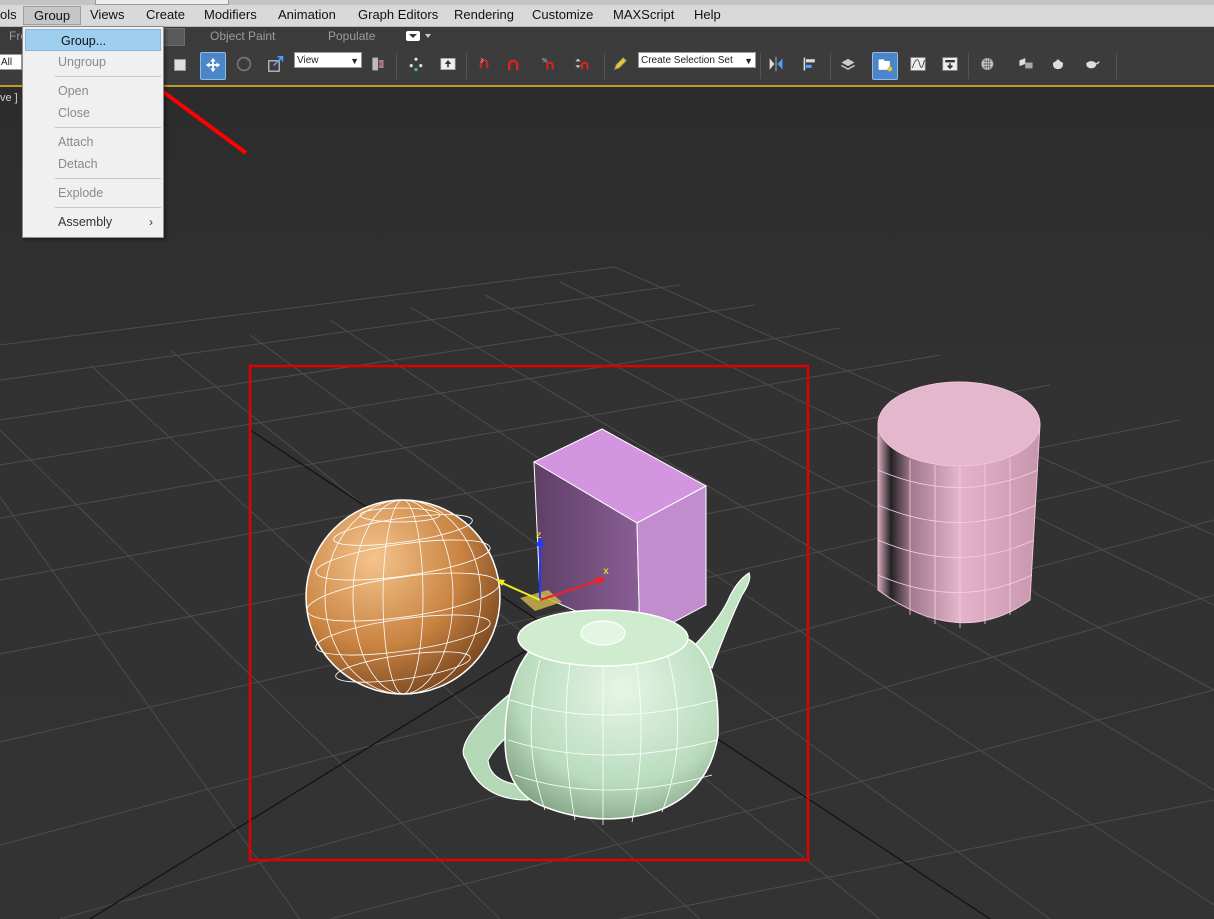 This screenshot has width=1214, height=919. I want to click on mirror-button, so click(776, 65).